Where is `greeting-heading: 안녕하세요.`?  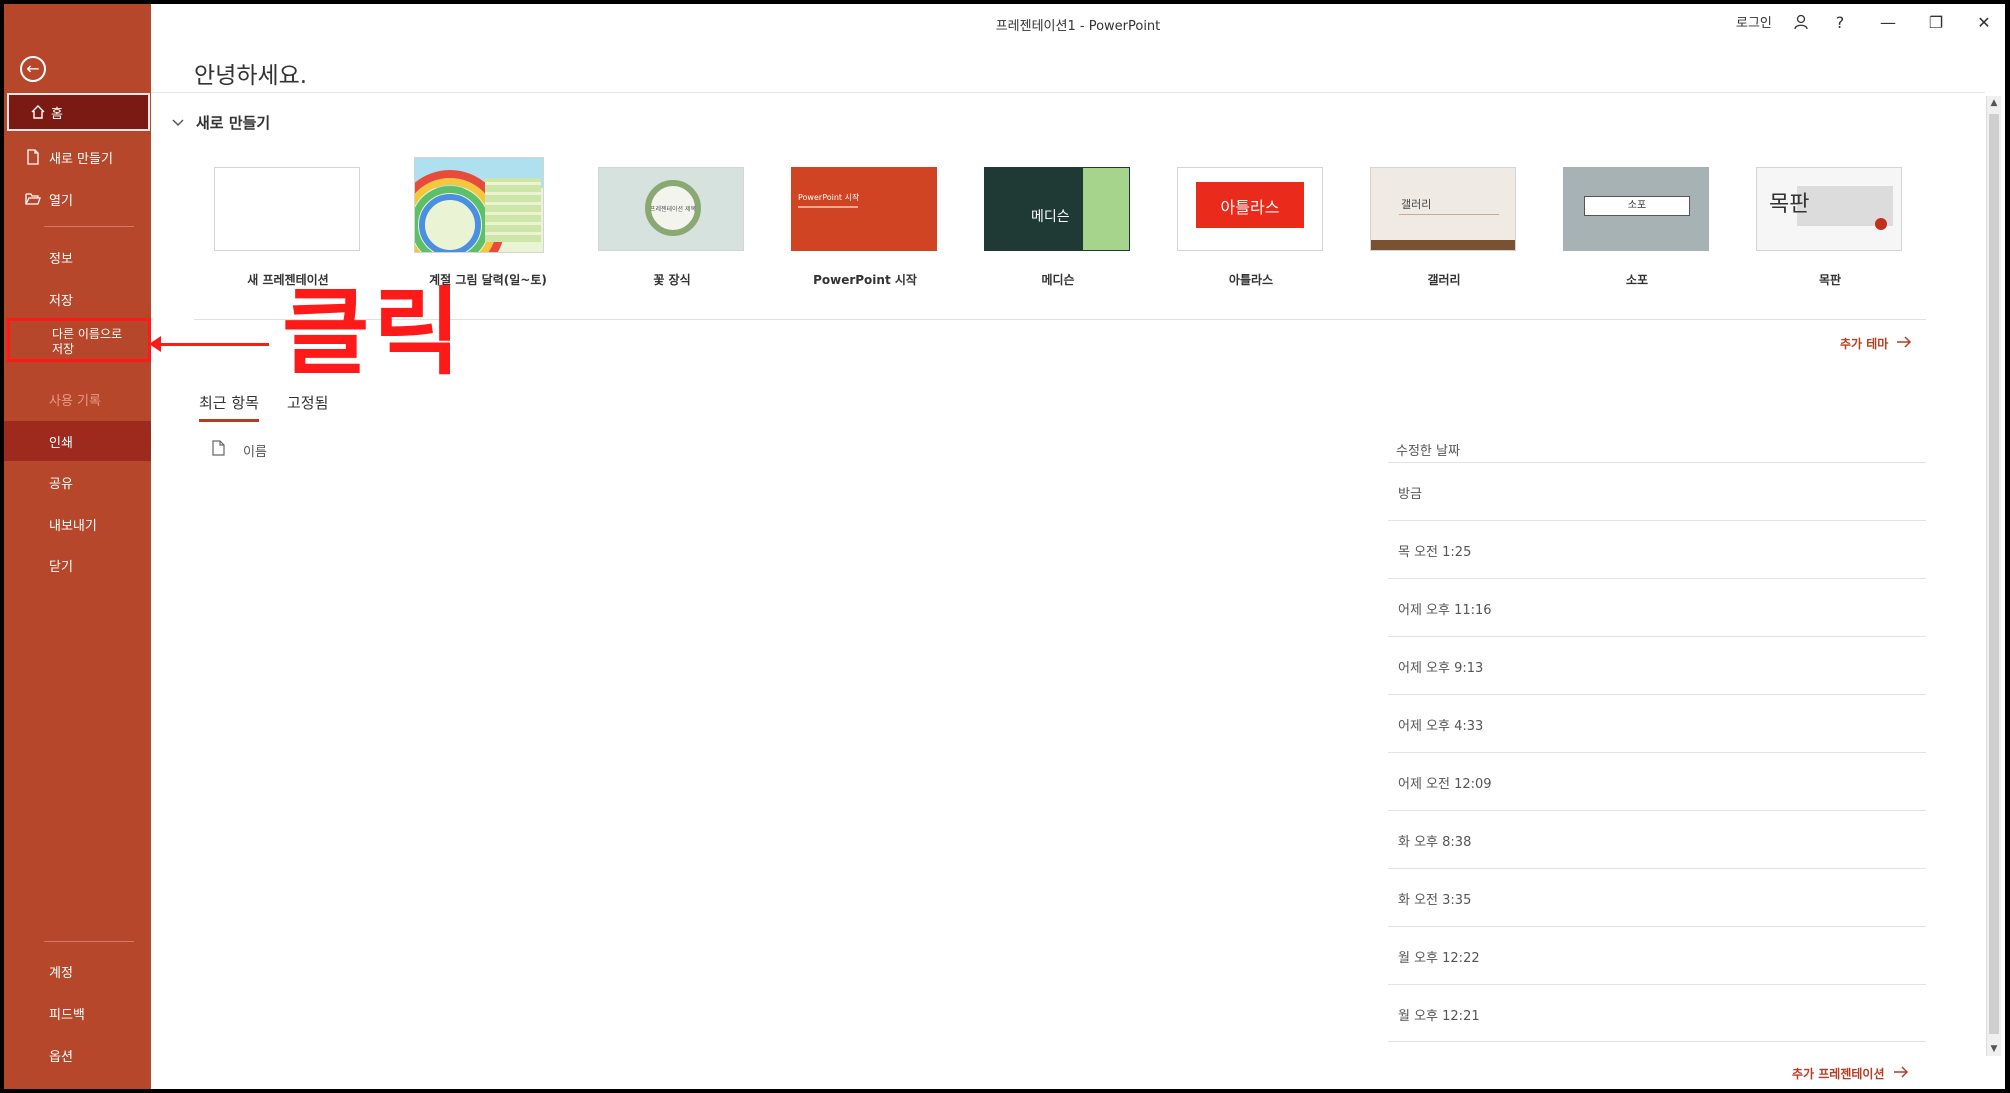 greeting-heading: 안녕하세요. is located at coordinates (251, 76).